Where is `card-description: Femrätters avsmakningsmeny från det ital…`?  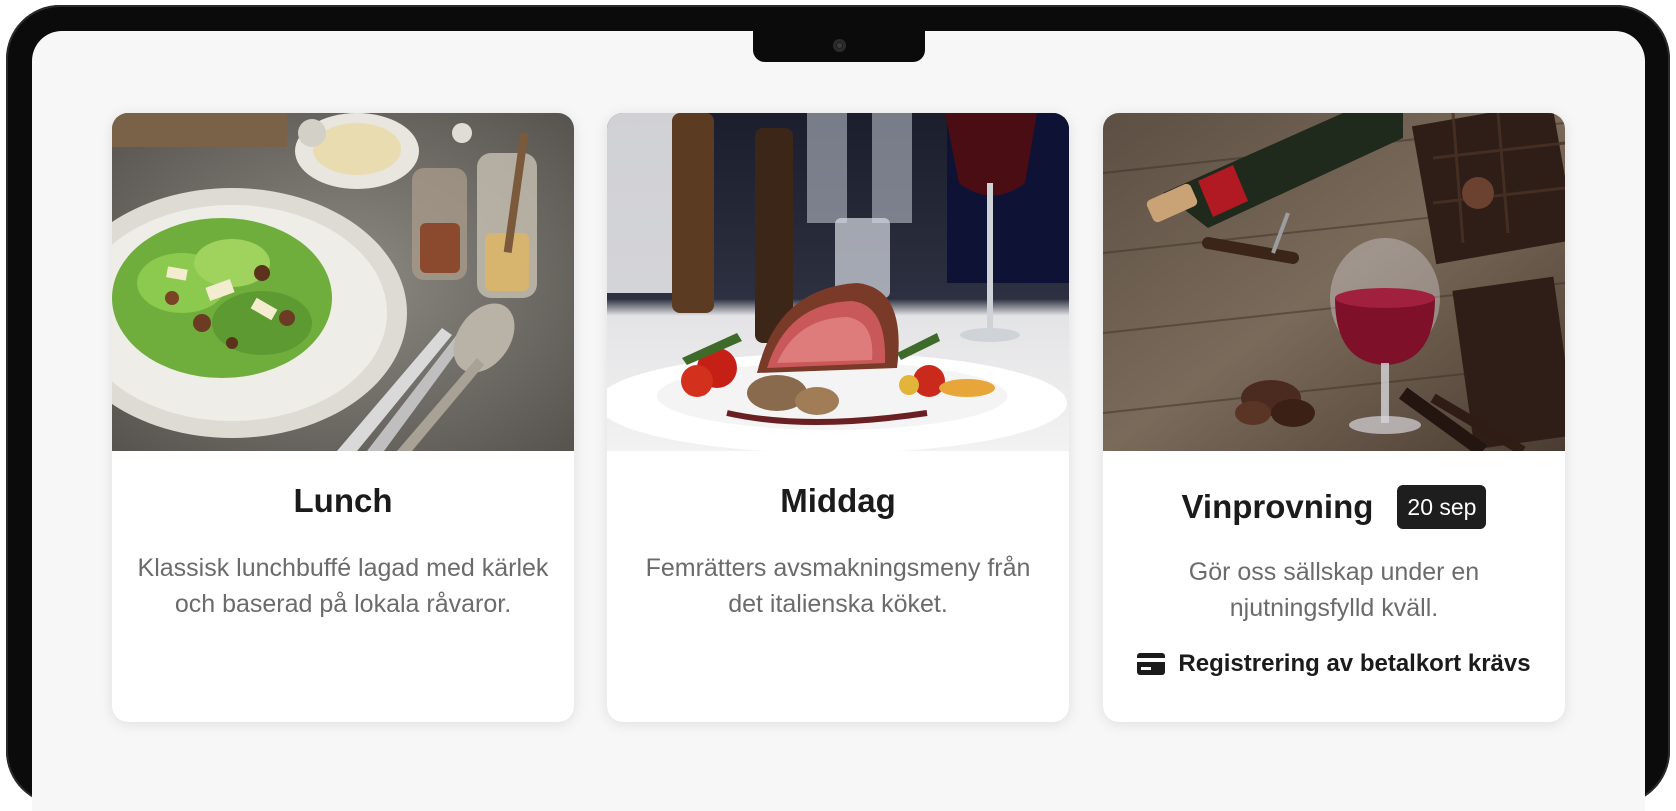 card-description: Femrätters avsmakningsmeny från det ital… is located at coordinates (838, 586).